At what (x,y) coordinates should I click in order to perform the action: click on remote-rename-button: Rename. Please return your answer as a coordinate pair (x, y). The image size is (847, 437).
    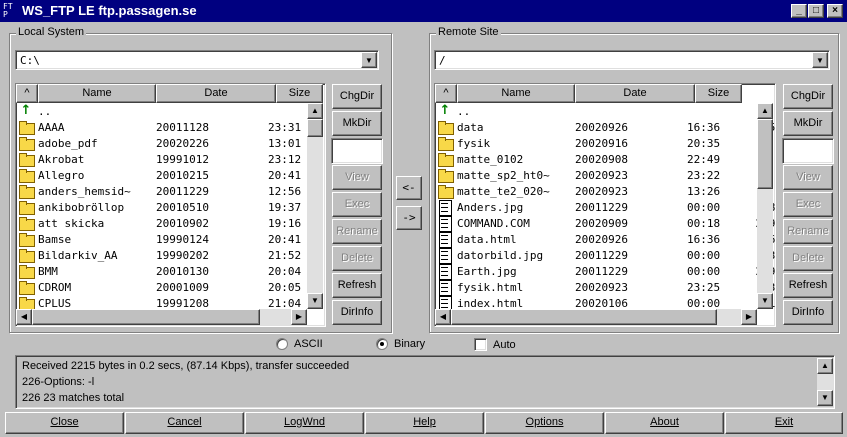
    Looking at the image, I should click on (808, 231).